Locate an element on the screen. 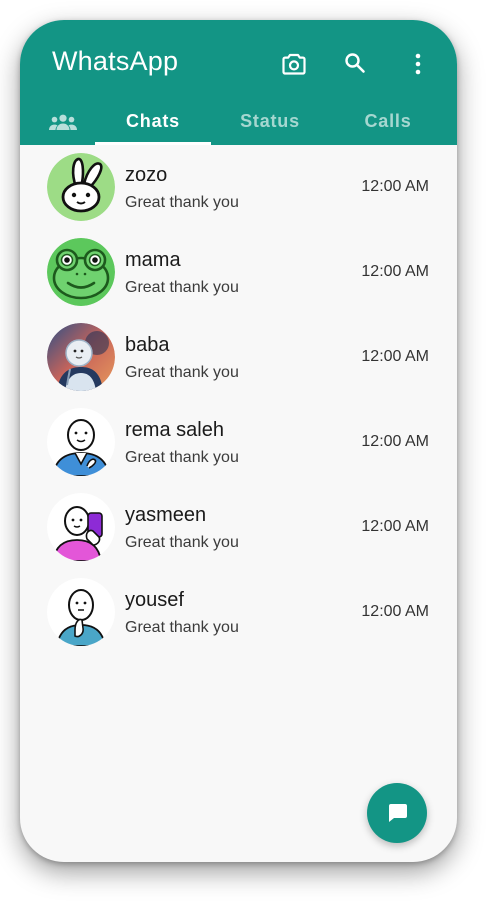  thinking-avatar is located at coordinates (81, 612).